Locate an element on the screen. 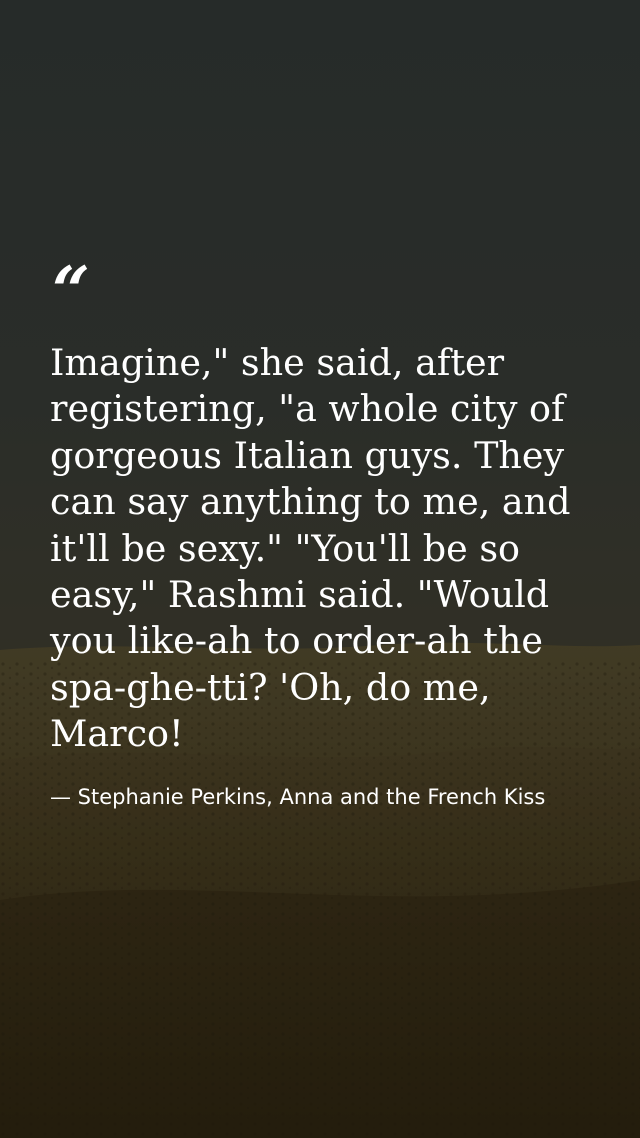  quote-mark-icon: “ is located at coordinates (71, 291).